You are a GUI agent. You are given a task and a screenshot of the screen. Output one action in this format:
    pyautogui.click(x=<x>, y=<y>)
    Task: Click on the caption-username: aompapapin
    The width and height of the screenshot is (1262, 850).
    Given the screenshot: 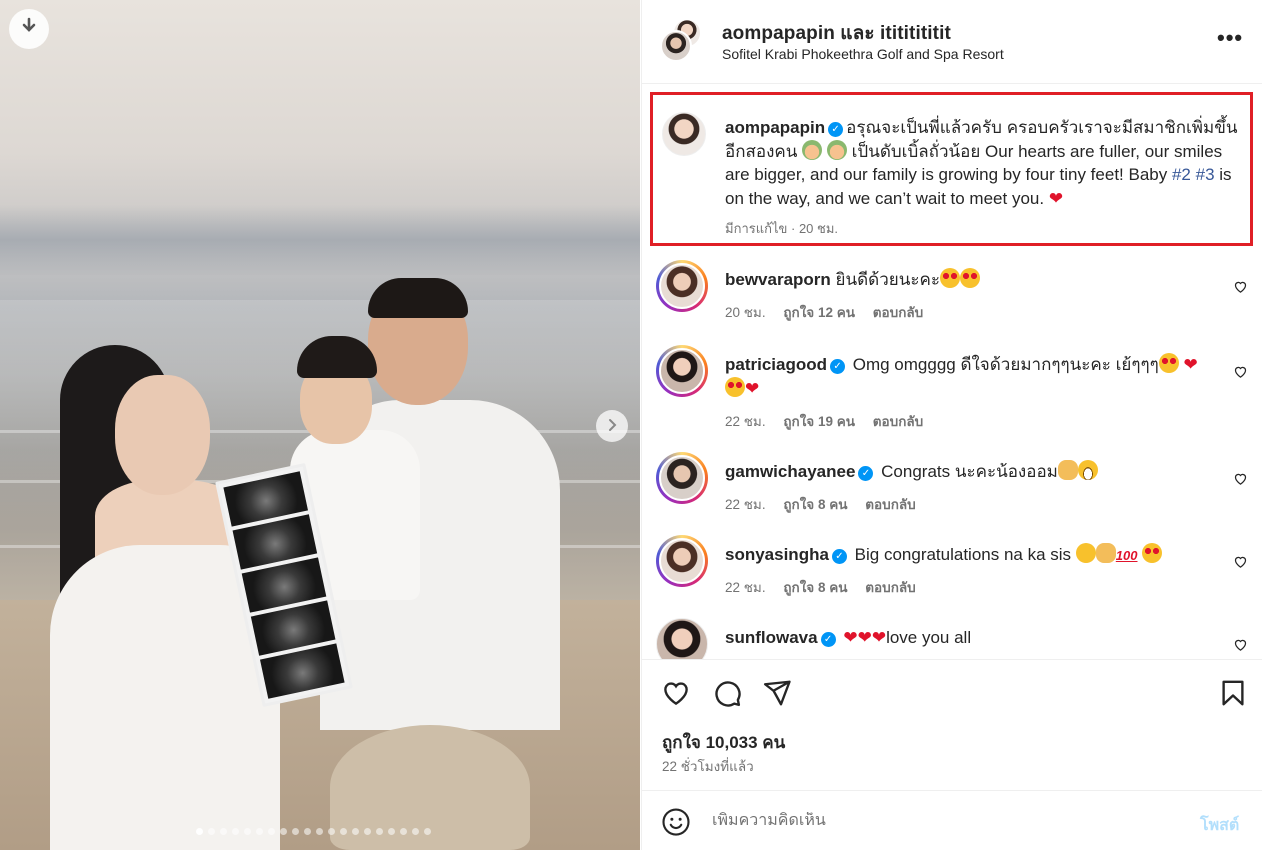 What is the action you would take?
    pyautogui.click(x=775, y=127)
    